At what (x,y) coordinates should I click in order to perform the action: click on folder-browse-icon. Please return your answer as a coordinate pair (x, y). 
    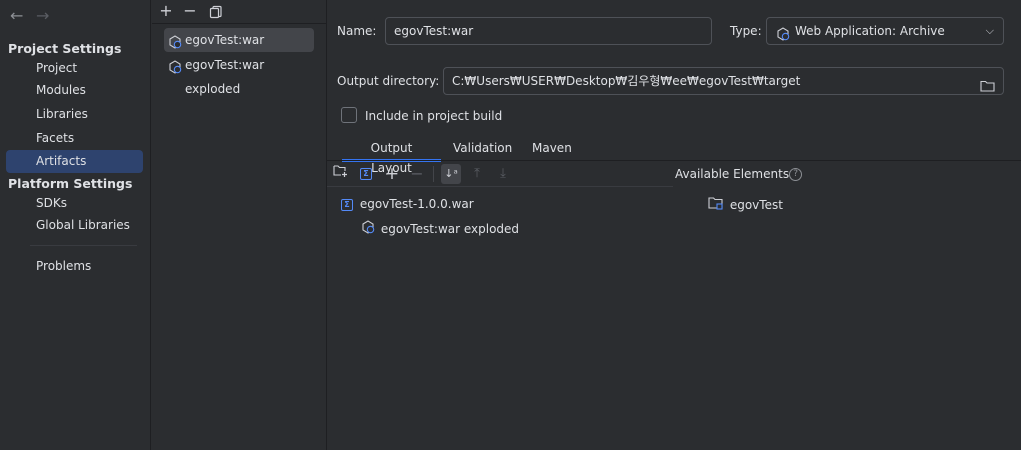
    Looking at the image, I should click on (987, 88).